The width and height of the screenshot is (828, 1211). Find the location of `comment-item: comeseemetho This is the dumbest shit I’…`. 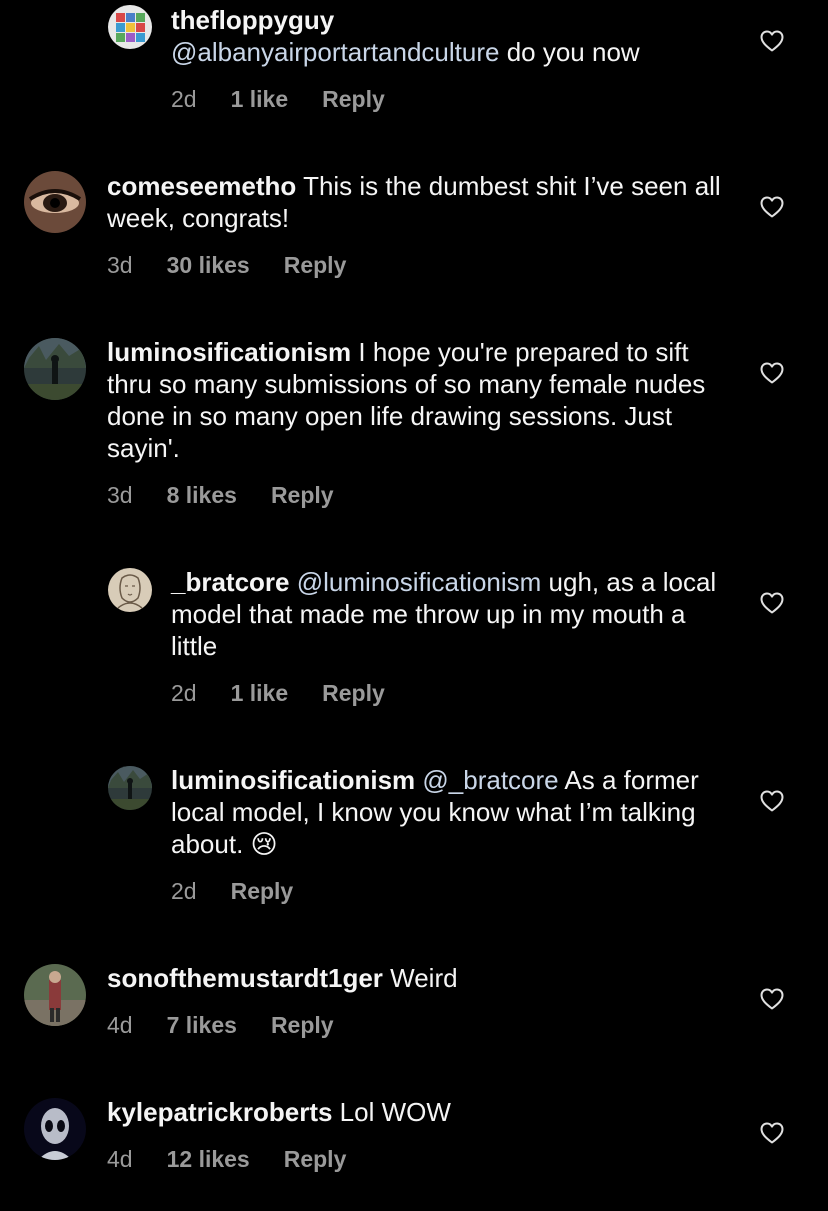

comment-item: comeseemetho This is the dumbest shit I’… is located at coordinates (414, 220).